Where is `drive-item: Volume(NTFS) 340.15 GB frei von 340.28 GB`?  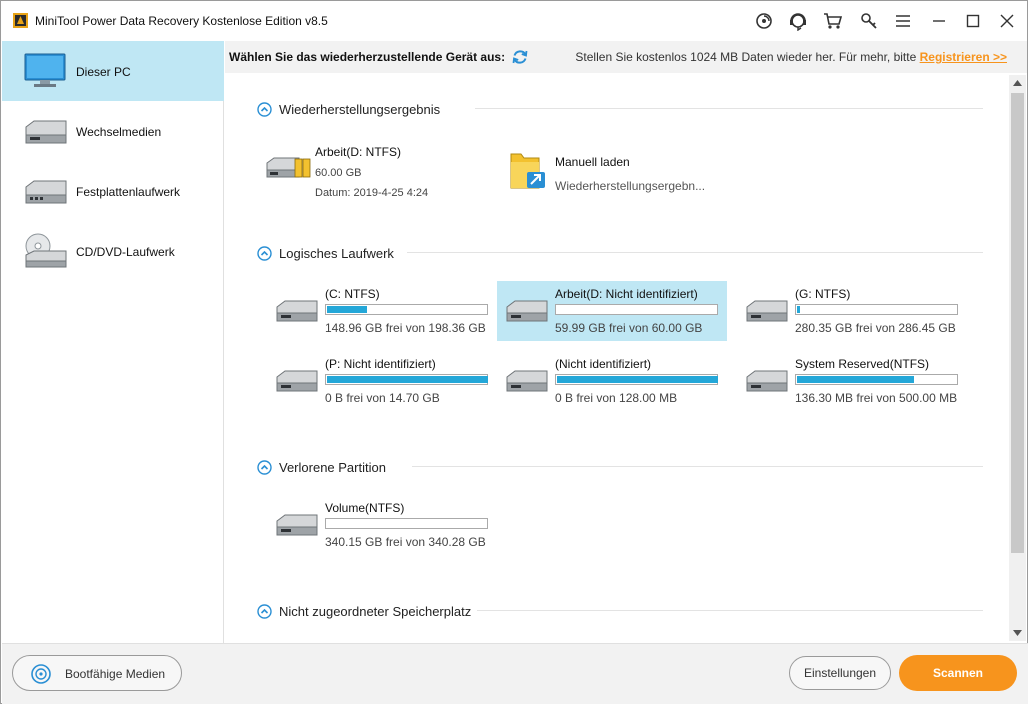 drive-item: Volume(NTFS) 340.15 GB frei von 340.28 GB is located at coordinates (382, 525).